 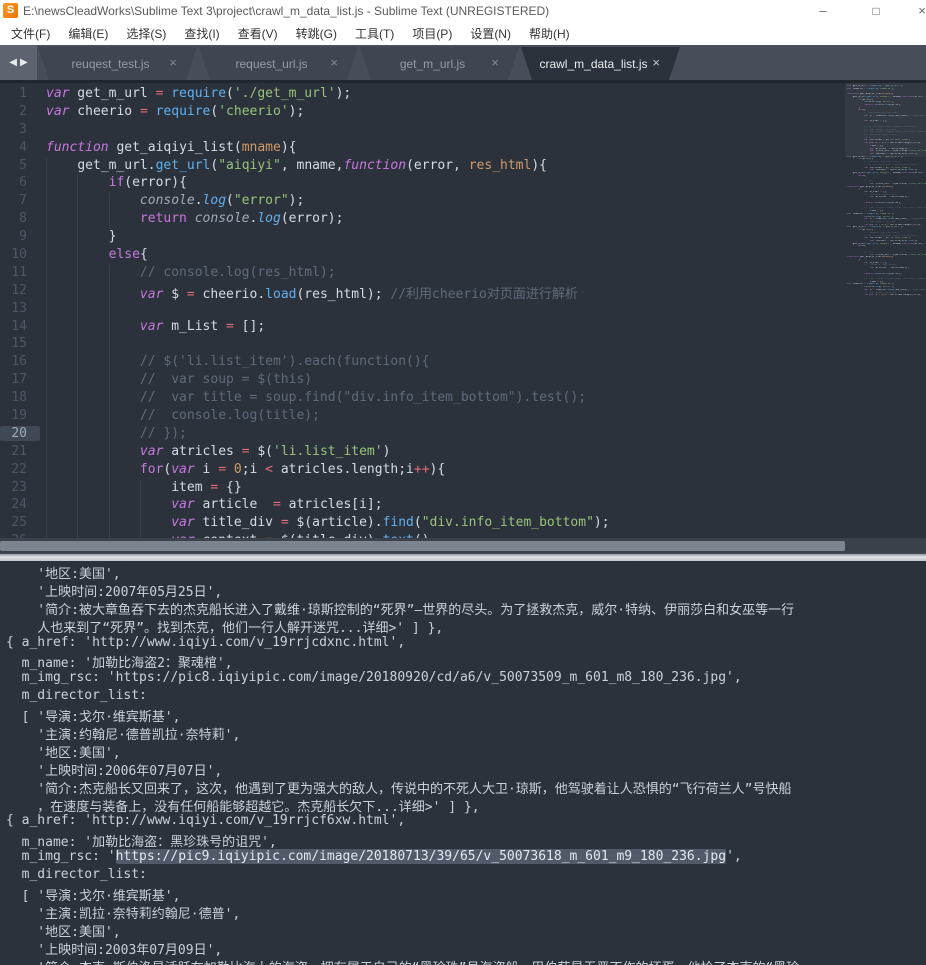 I want to click on code-line: 2 var cheerio = require('cheerio');, so click(x=463, y=113).